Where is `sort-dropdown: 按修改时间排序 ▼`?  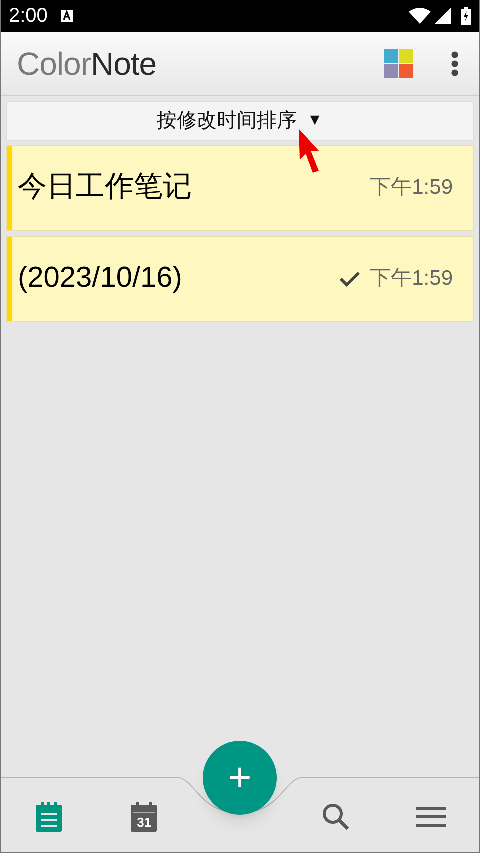 sort-dropdown: 按修改时间排序 ▼ is located at coordinates (240, 121).